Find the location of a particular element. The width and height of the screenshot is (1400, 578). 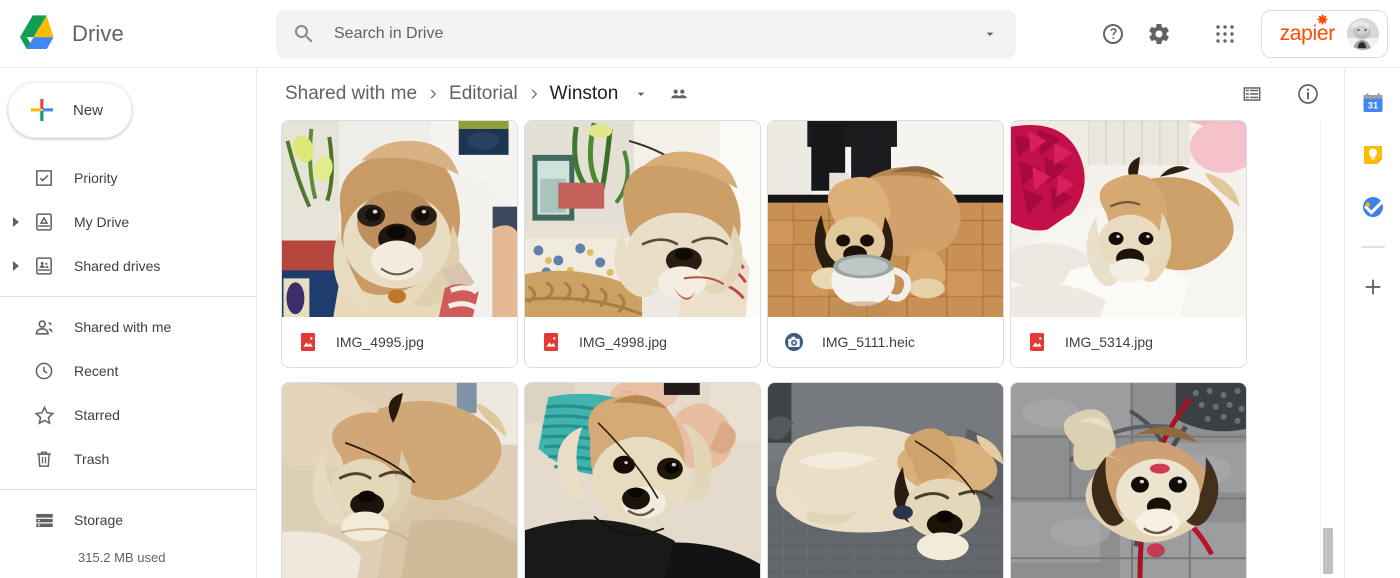

sidebar-item-shared-with-me: Shared with me is located at coordinates (128, 327).